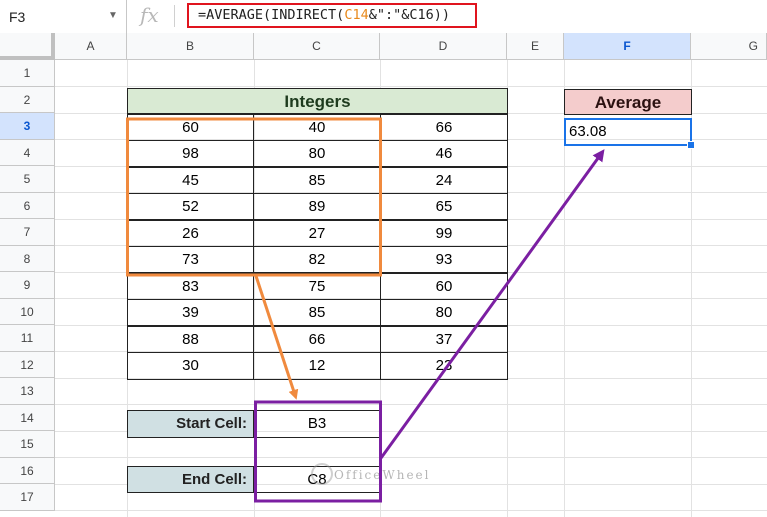 This screenshot has width=767, height=517. I want to click on column-header-a: A, so click(91, 46).